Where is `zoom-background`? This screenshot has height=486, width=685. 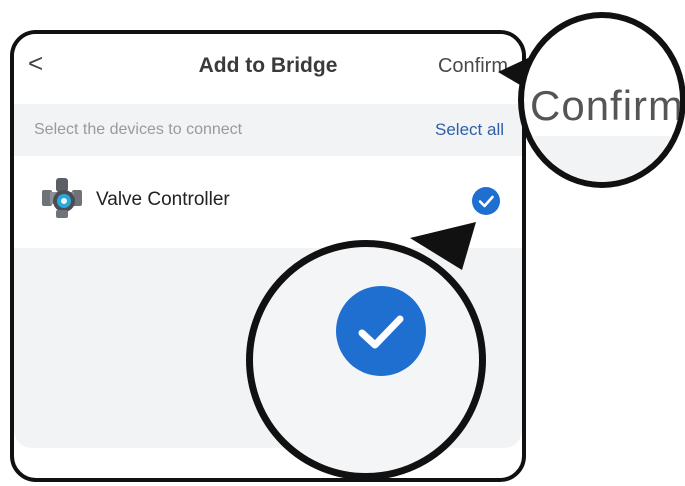 zoom-background is located at coordinates (602, 159).